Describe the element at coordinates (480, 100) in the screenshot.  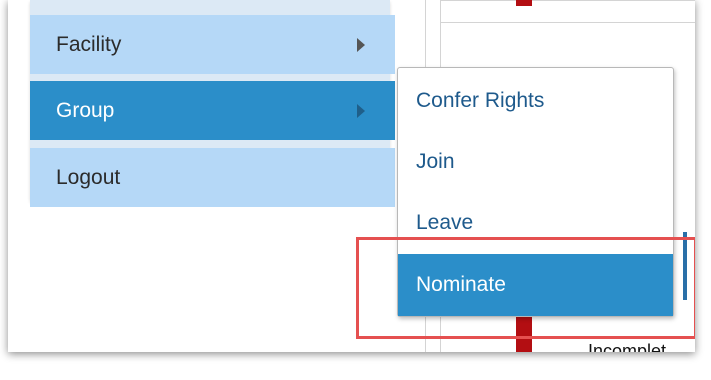
I see `submenu-item-label: Confer Rights` at that location.